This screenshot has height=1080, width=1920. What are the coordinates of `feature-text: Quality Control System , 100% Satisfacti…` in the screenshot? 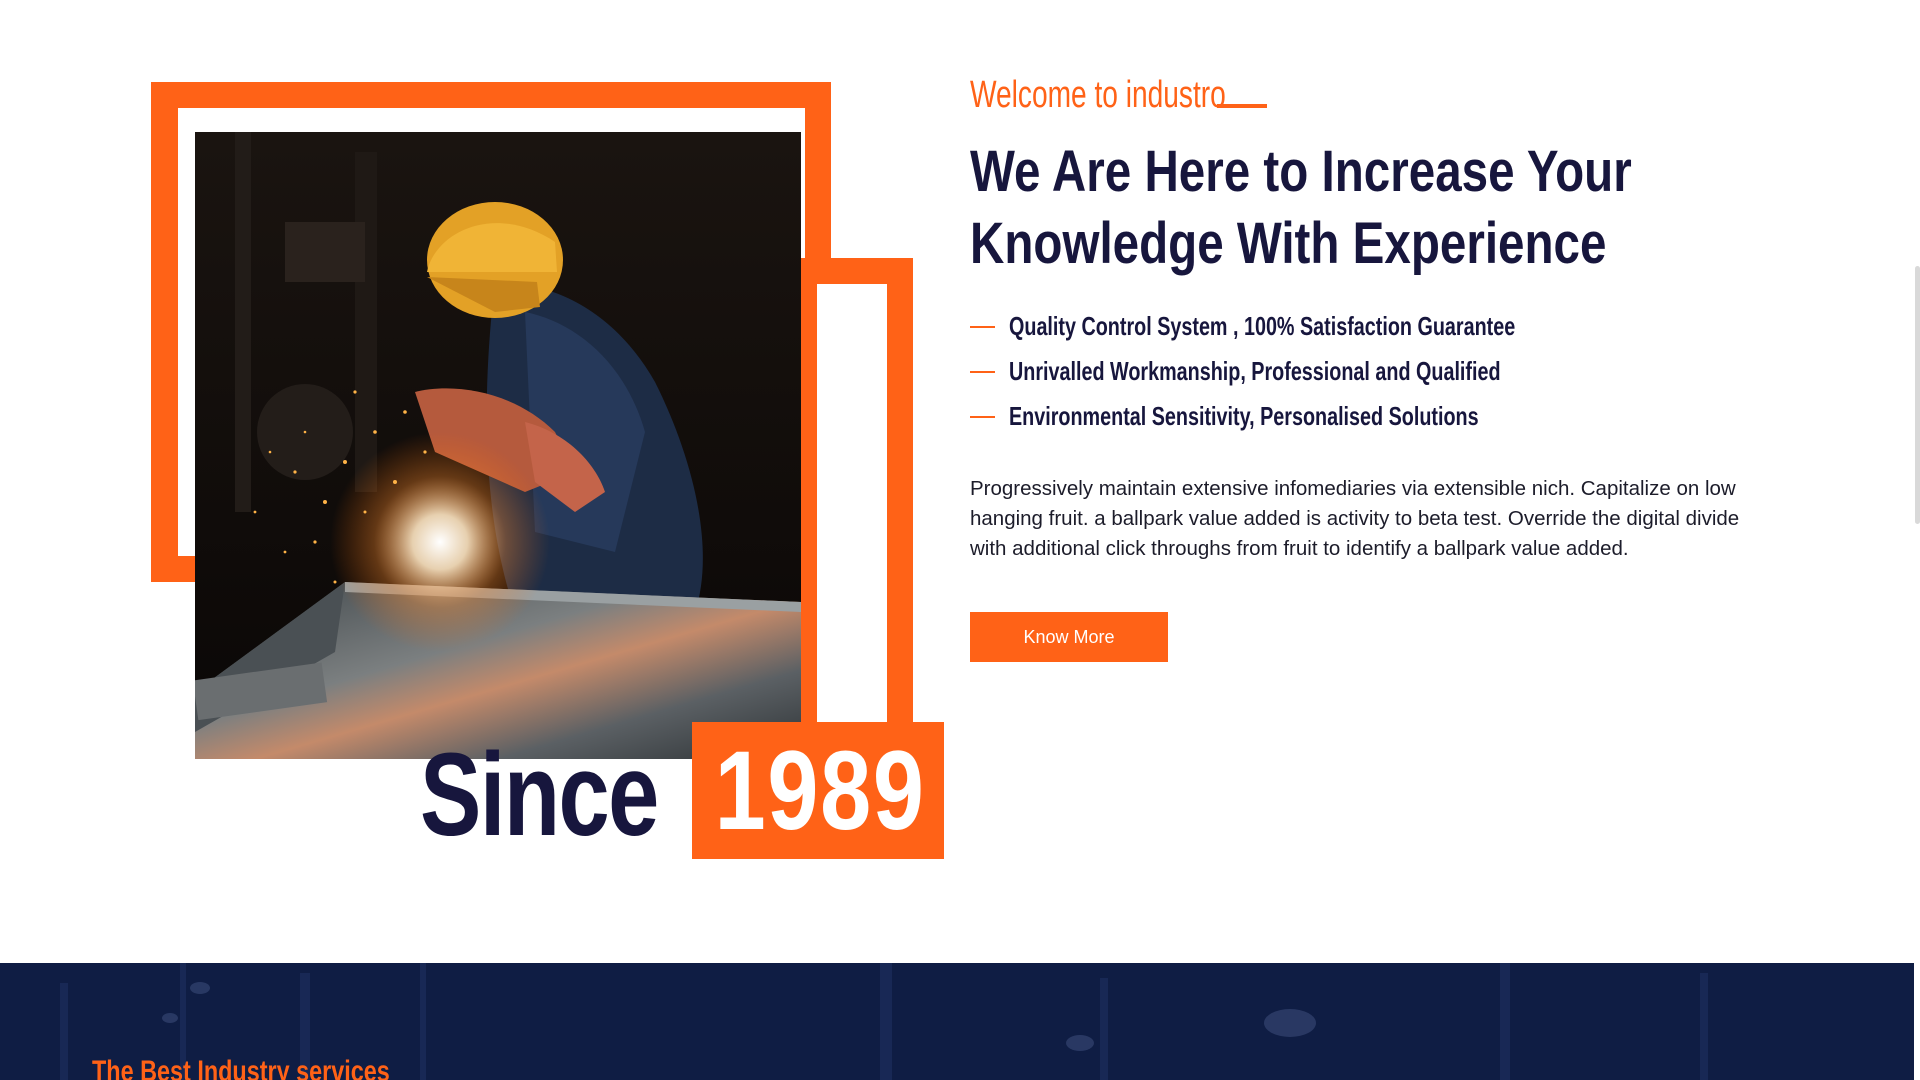 It's located at (1262, 326).